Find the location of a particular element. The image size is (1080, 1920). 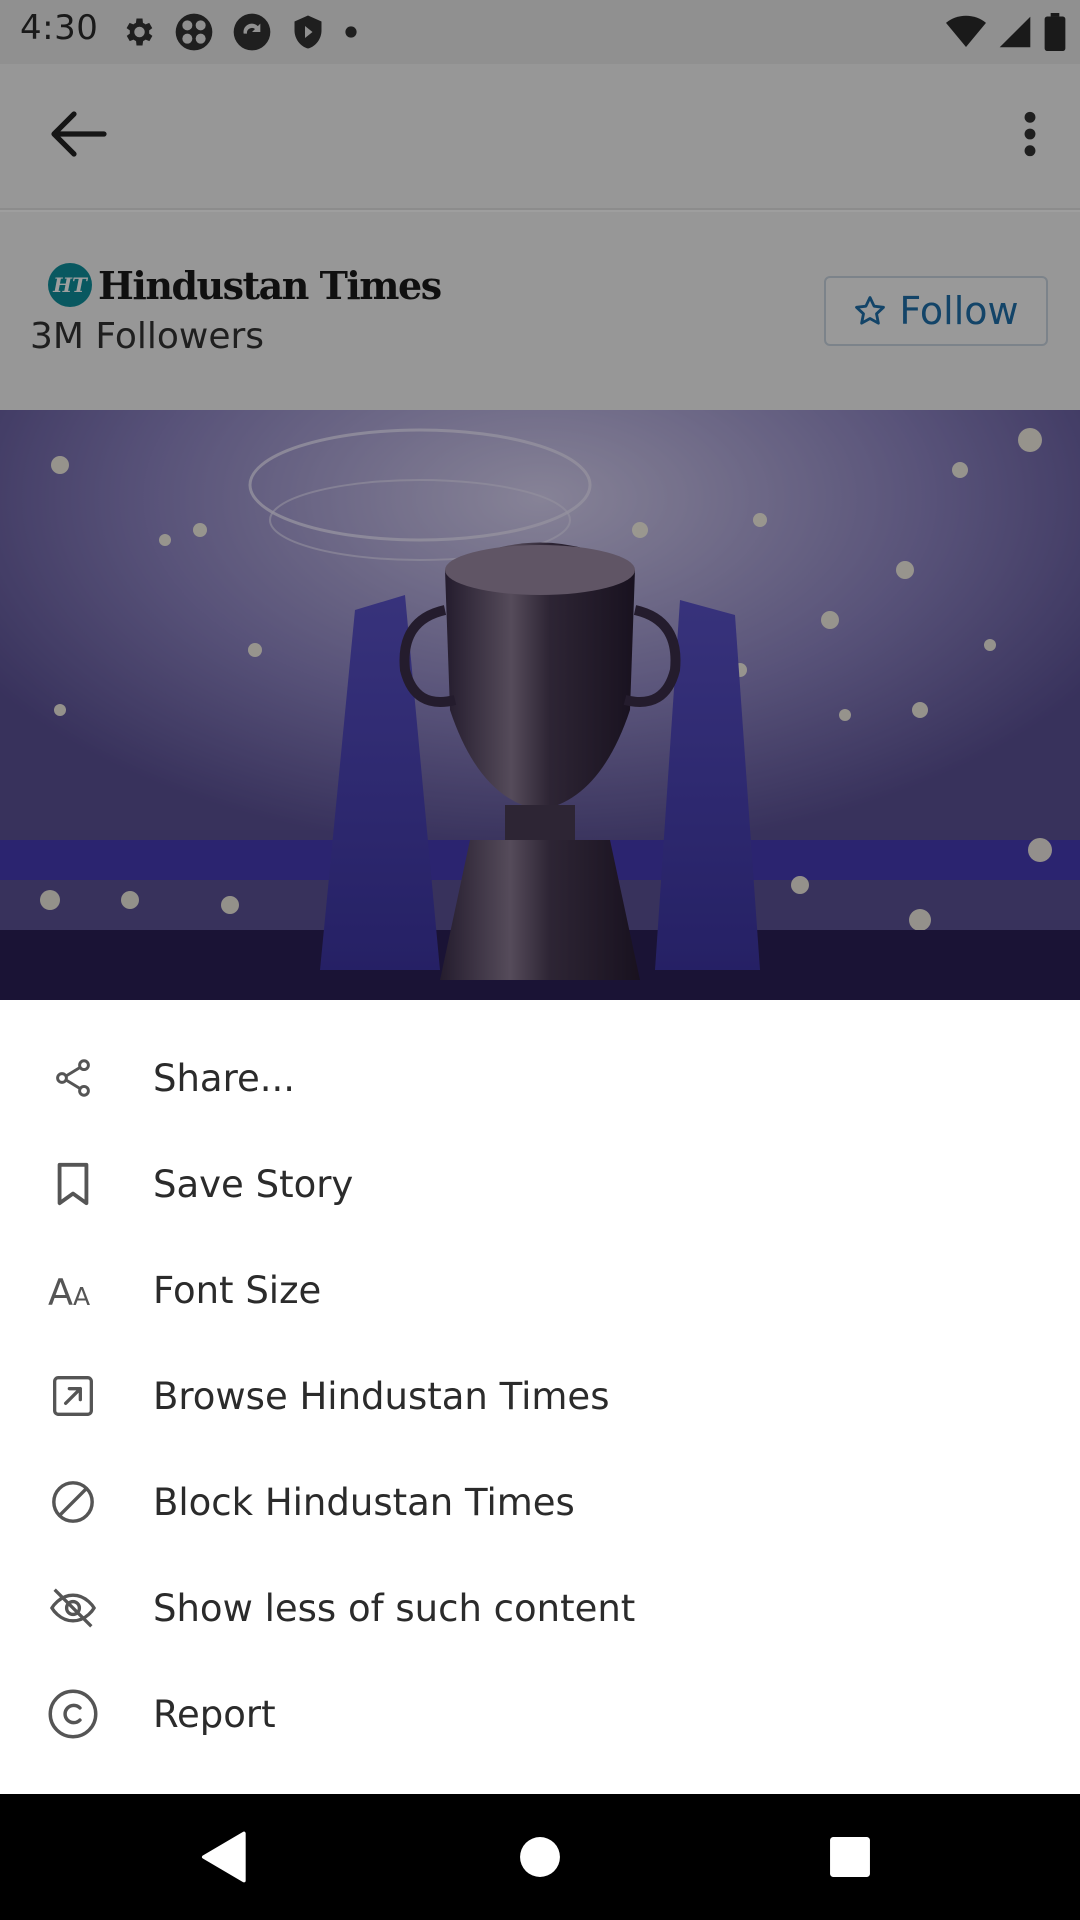

menu-item-block-publisher: Block Hindustan Times is located at coordinates (540, 1502).